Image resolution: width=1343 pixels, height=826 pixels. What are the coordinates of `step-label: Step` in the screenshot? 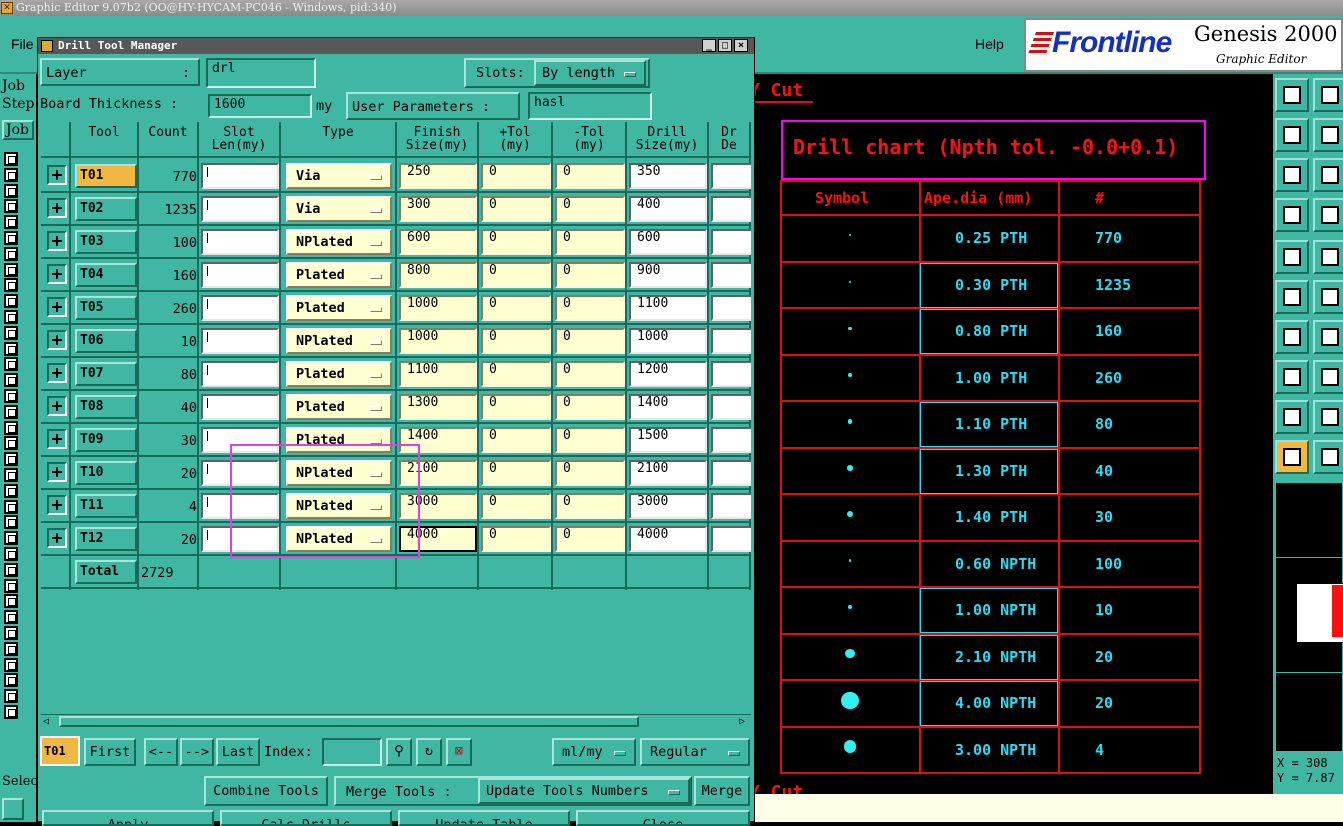 It's located at (18, 104).